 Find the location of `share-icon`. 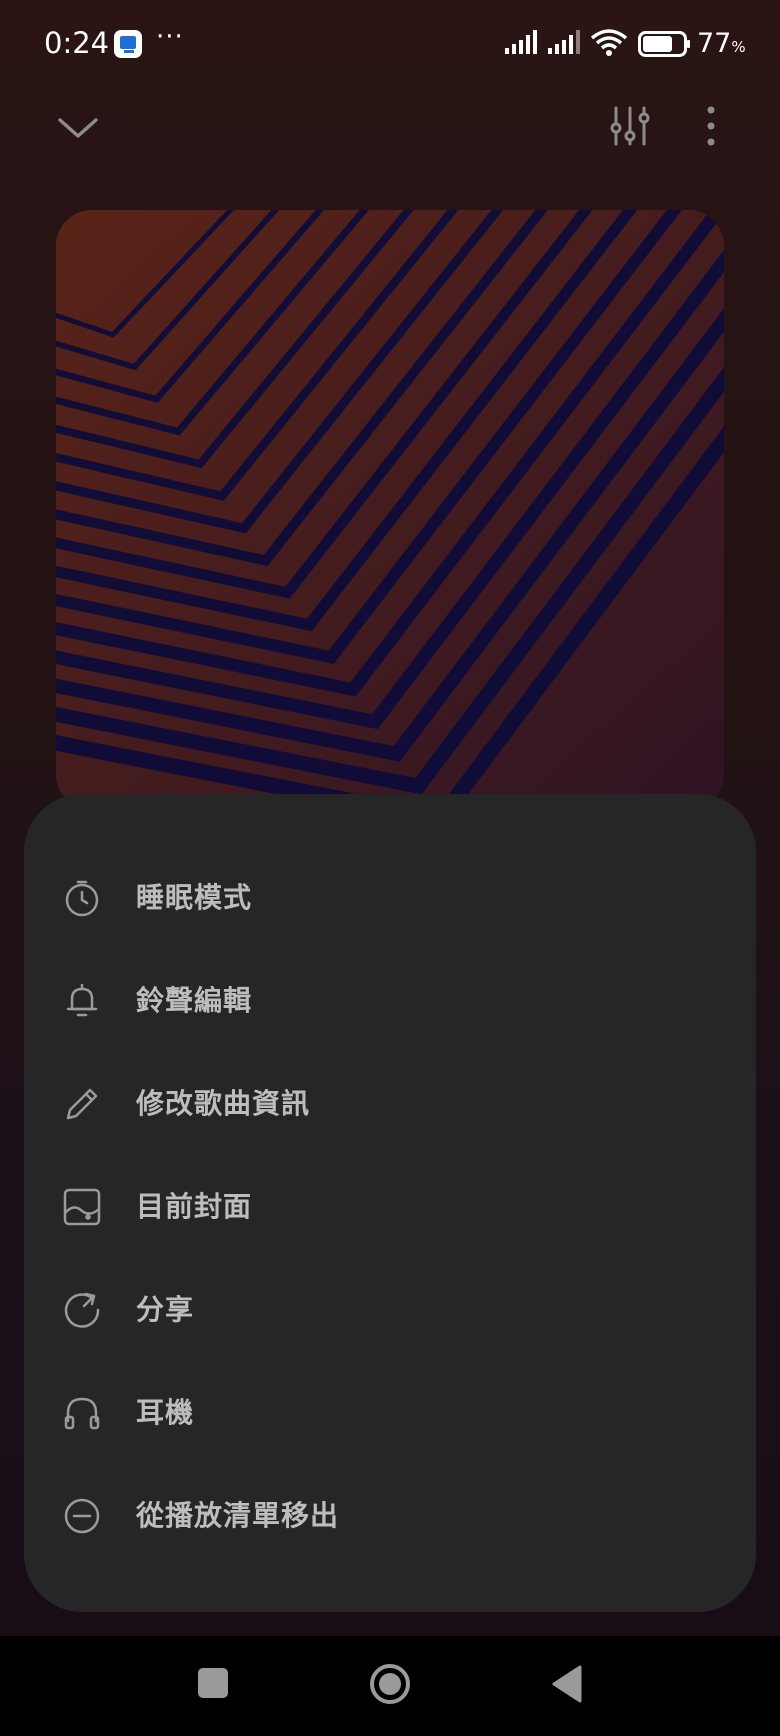

share-icon is located at coordinates (82, 1310).